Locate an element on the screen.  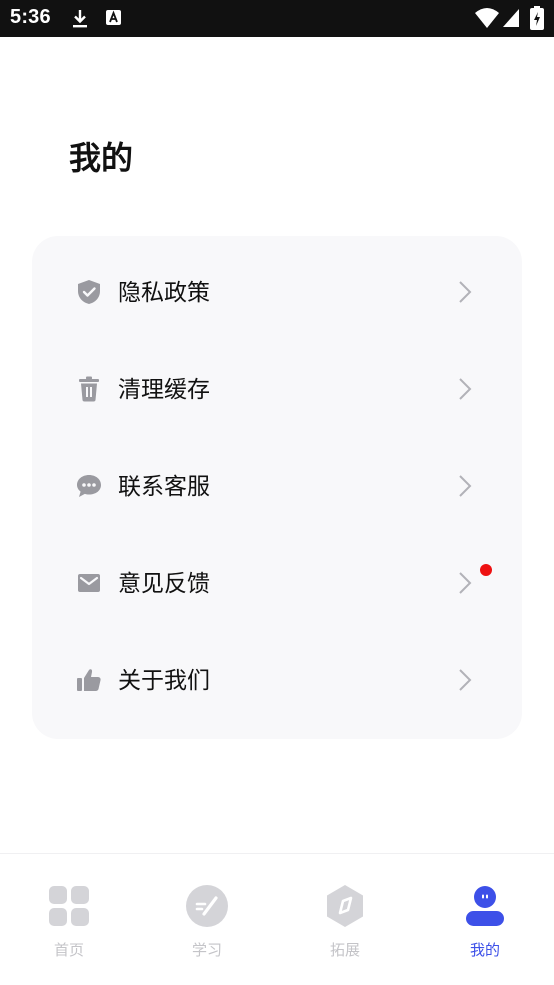
shield-check-icon is located at coordinates (89, 292).